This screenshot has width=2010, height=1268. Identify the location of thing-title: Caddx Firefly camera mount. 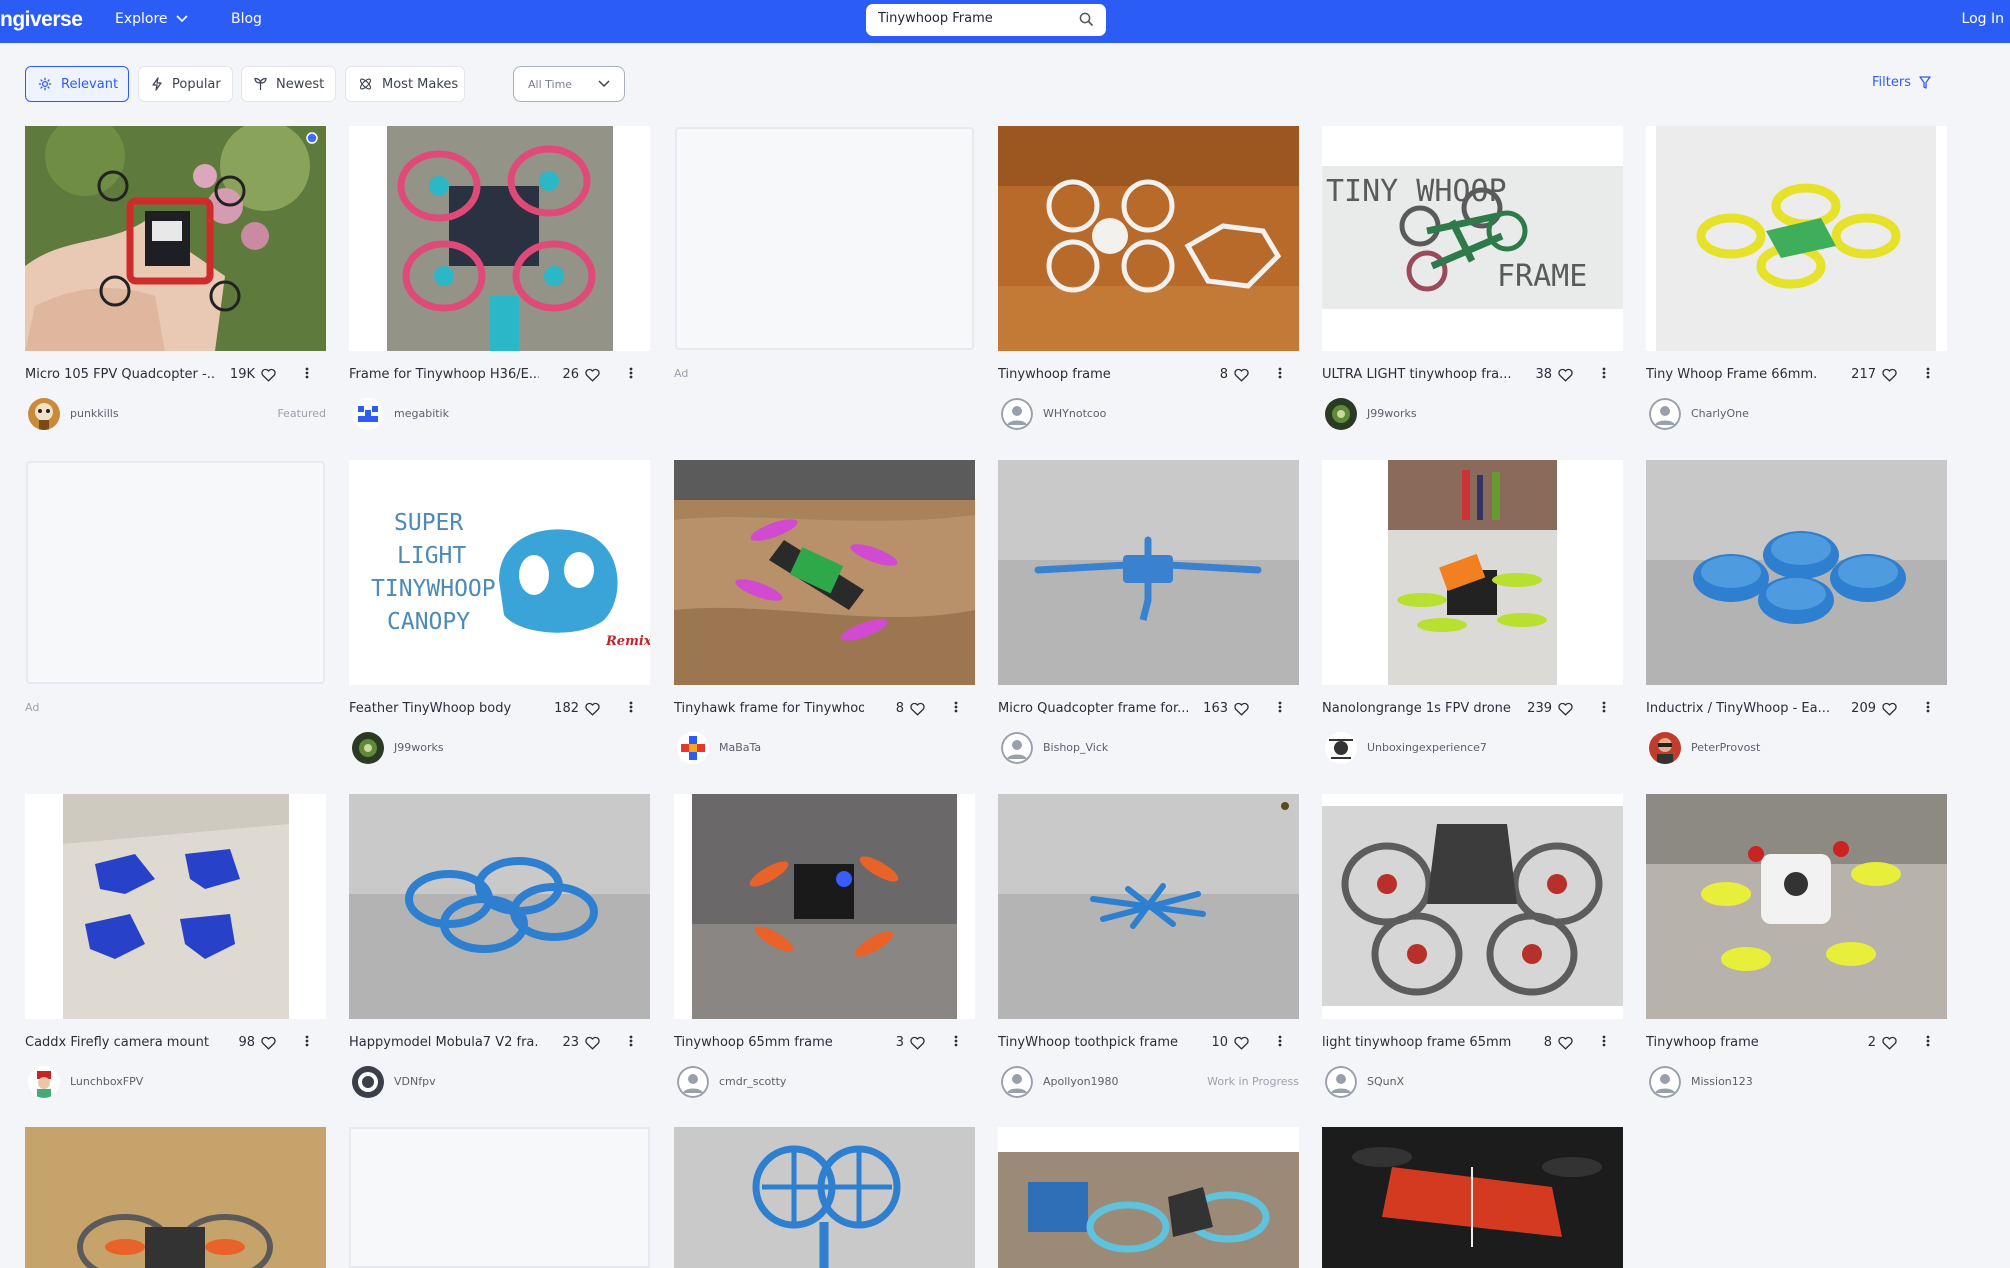
(120, 1042).